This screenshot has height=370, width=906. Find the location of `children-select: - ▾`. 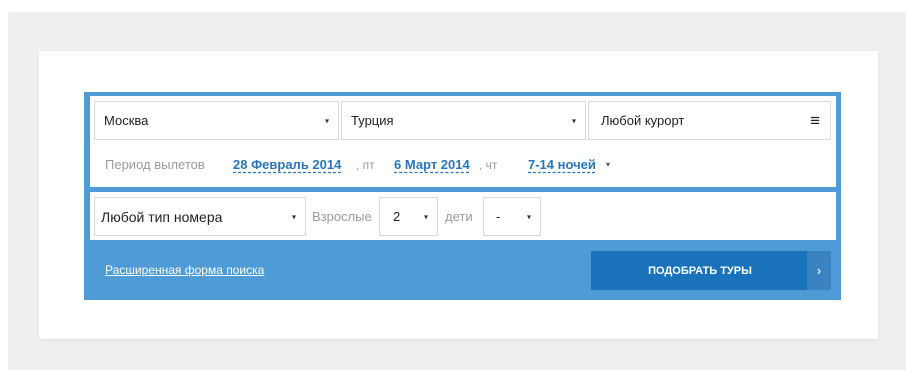

children-select: - ▾ is located at coordinates (512, 216).